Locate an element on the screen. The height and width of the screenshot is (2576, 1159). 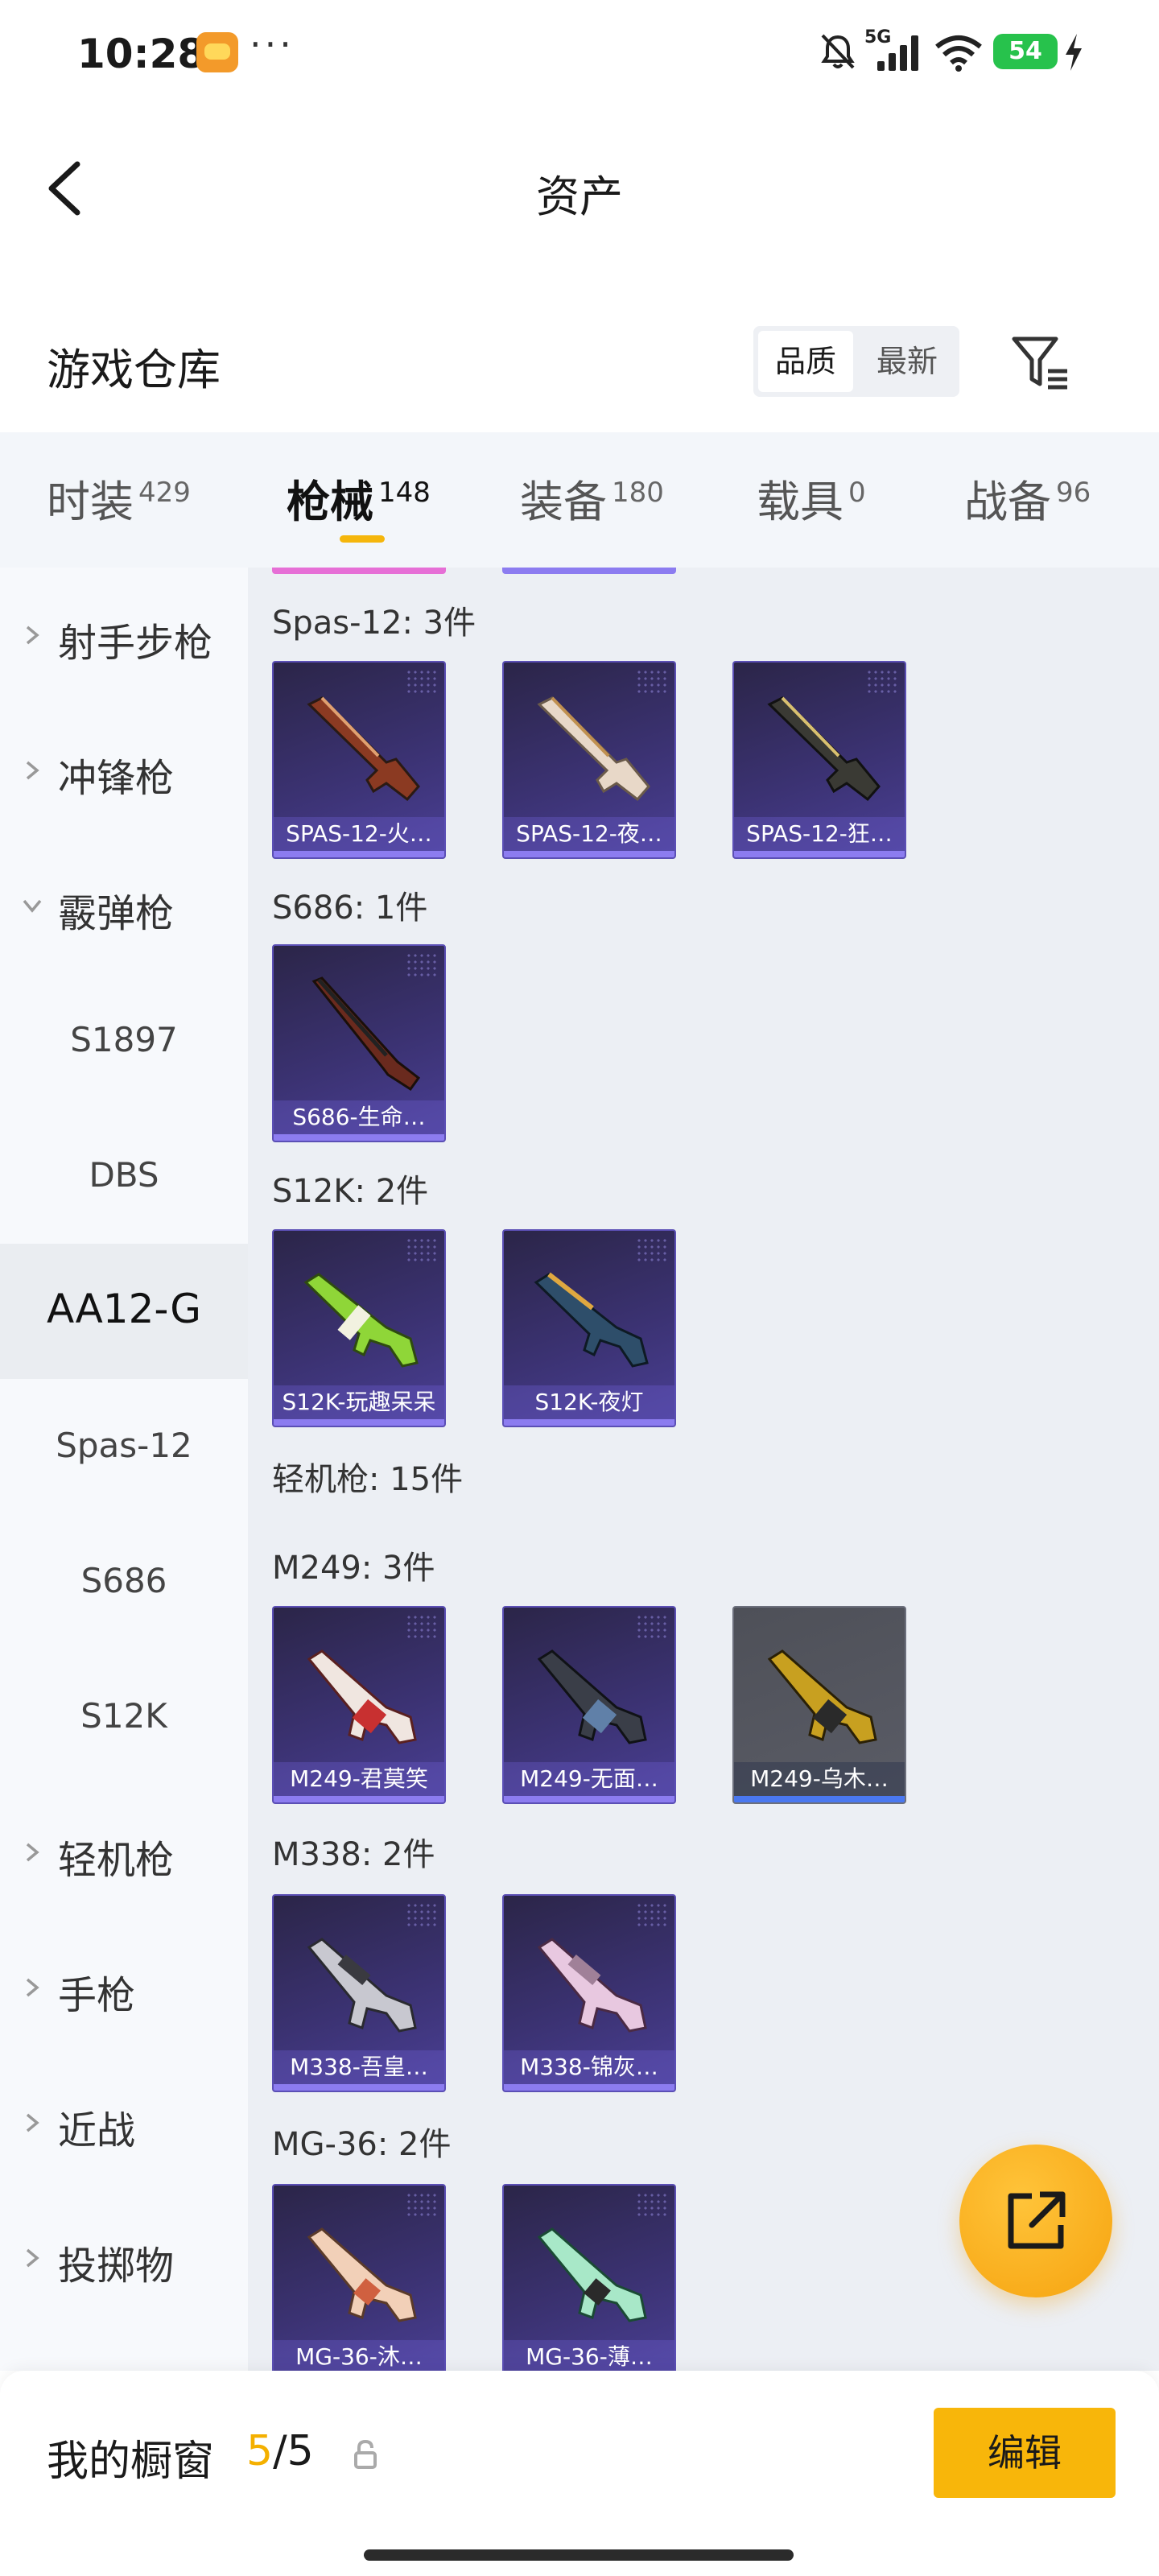
sidebar-item-label: AA12-G is located at coordinates (124, 1309).